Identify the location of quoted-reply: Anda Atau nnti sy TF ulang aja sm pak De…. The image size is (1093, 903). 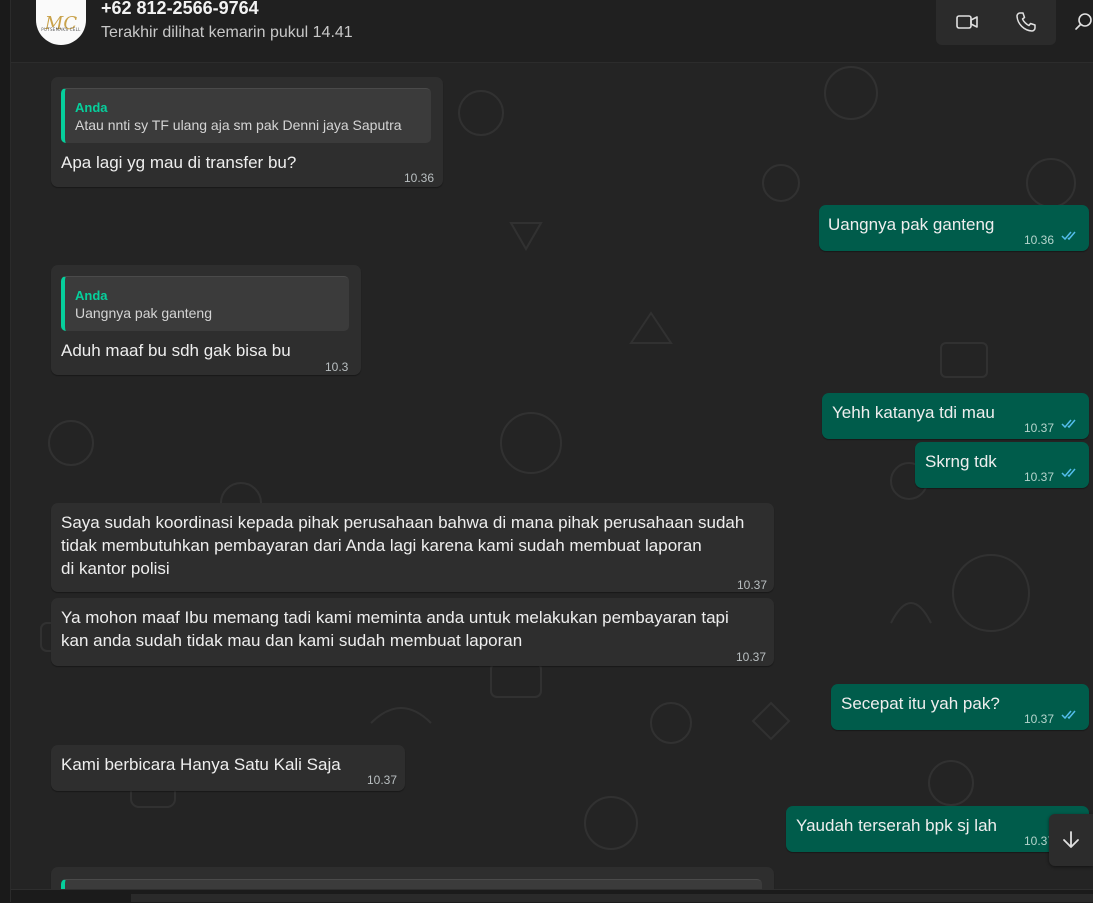
(246, 115).